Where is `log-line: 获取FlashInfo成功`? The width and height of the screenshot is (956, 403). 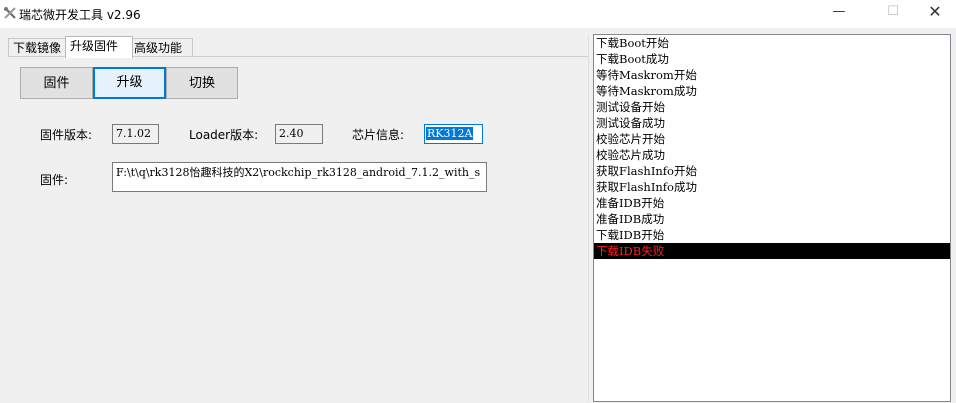
log-line: 获取FlashInfo成功 is located at coordinates (646, 187).